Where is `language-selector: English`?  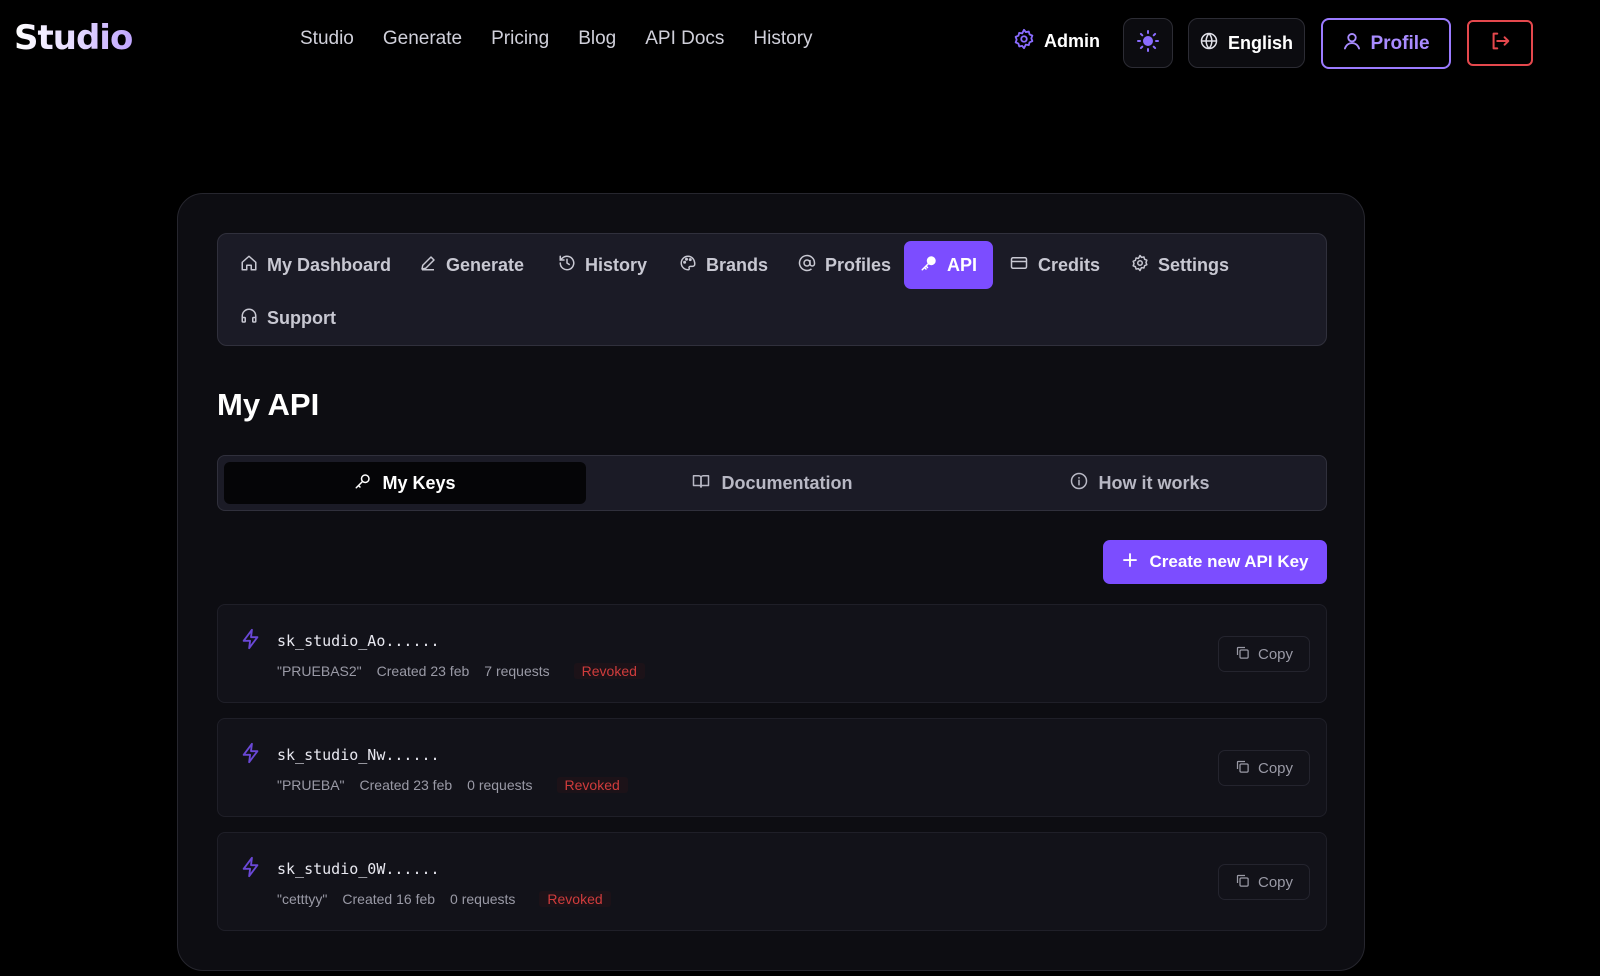 language-selector: English is located at coordinates (1246, 43).